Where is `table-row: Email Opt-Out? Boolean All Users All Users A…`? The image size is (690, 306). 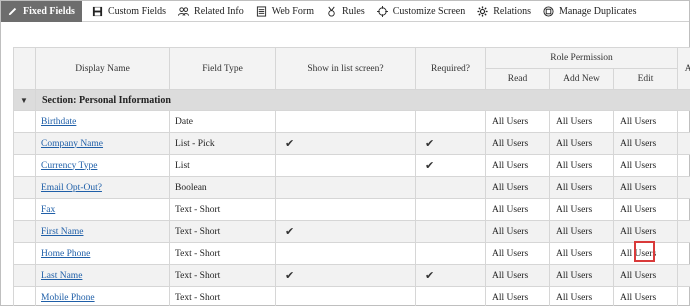 table-row: Email Opt-Out? Boolean All Users All Users A… is located at coordinates (351, 187).